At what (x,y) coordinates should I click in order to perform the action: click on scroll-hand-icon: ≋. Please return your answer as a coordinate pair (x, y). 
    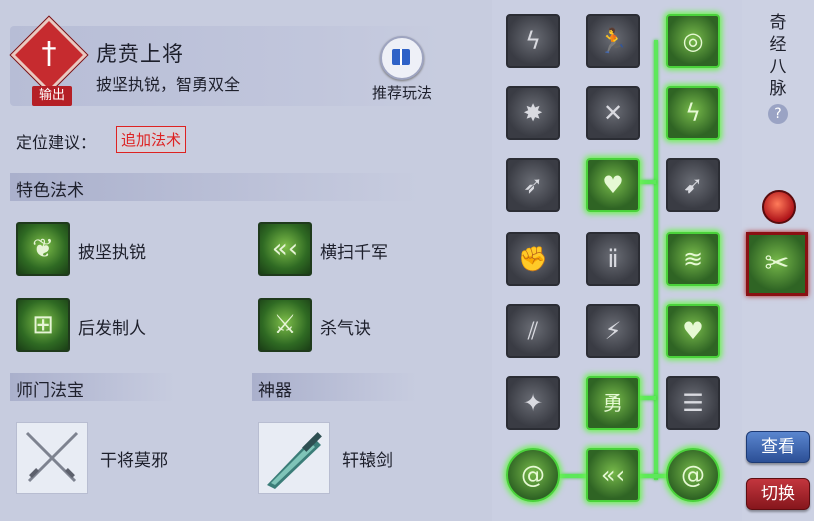
    Looking at the image, I should click on (693, 259).